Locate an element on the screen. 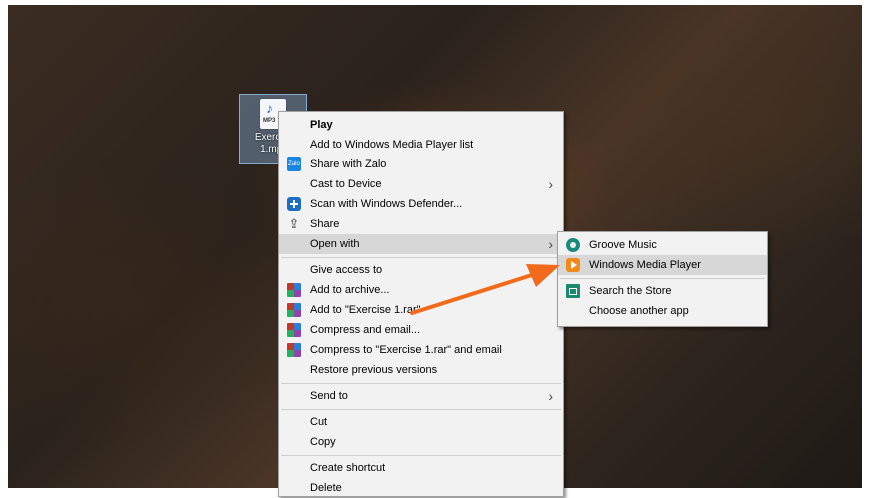 The image size is (870, 498). menu-item-compress-to-rar-and-email: Compress to "Exercise 1.rar" and email is located at coordinates (421, 350).